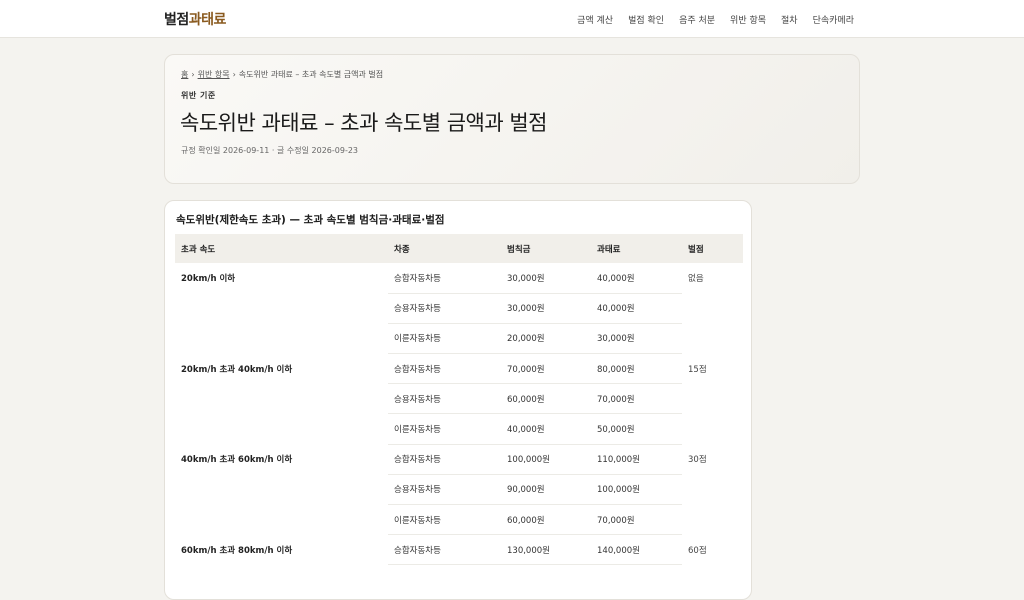  Describe the element at coordinates (184, 74) in the screenshot. I see `breadcrumb-home-link: 홈` at that location.